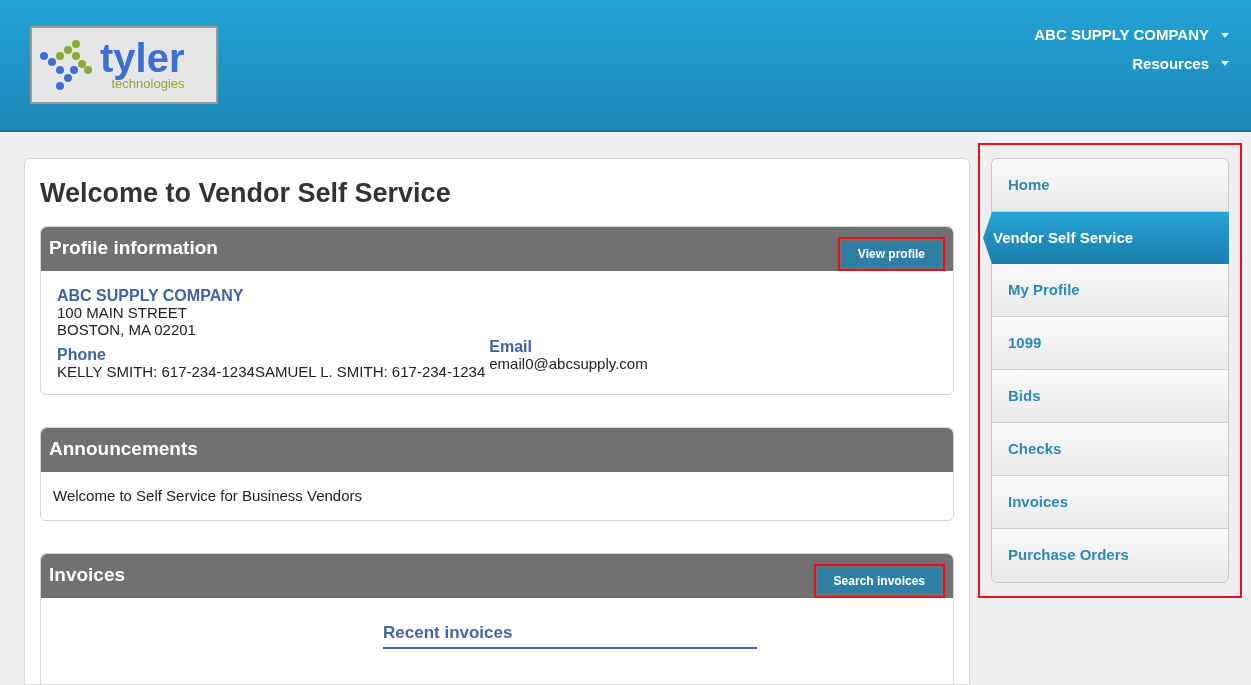  Describe the element at coordinates (568, 363) in the screenshot. I see `email-value: email0@abcsupply.com` at that location.